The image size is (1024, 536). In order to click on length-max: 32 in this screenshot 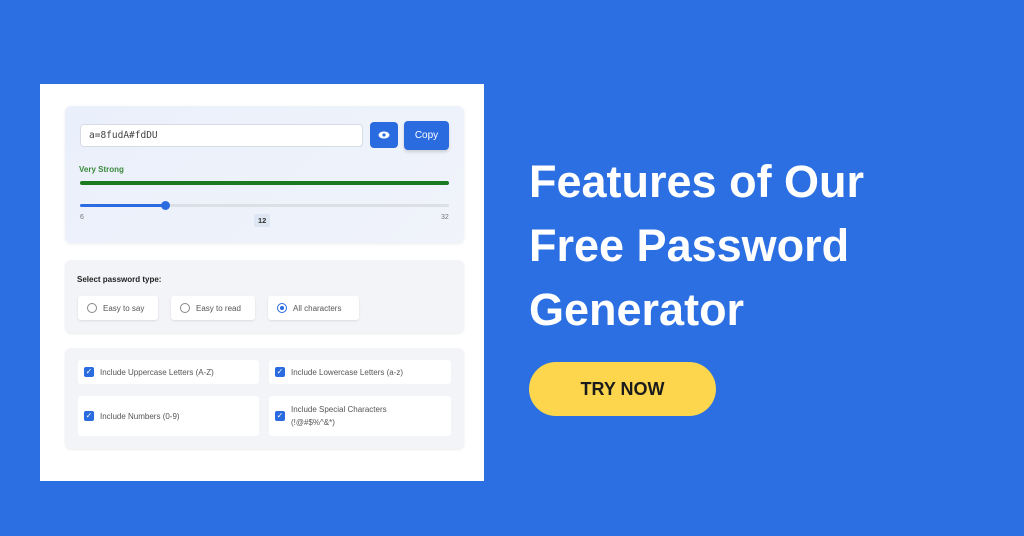, I will do `click(445, 217)`.